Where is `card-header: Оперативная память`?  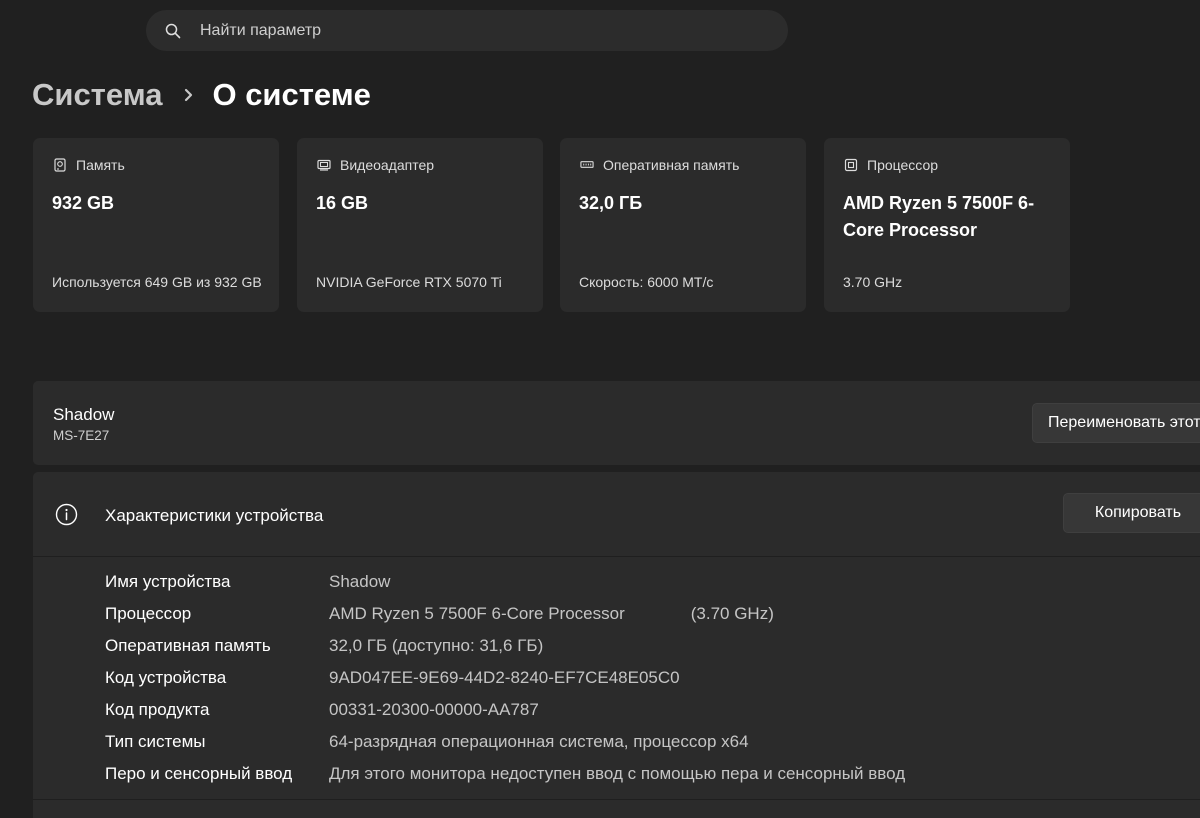
card-header: Оперативная память is located at coordinates (683, 165).